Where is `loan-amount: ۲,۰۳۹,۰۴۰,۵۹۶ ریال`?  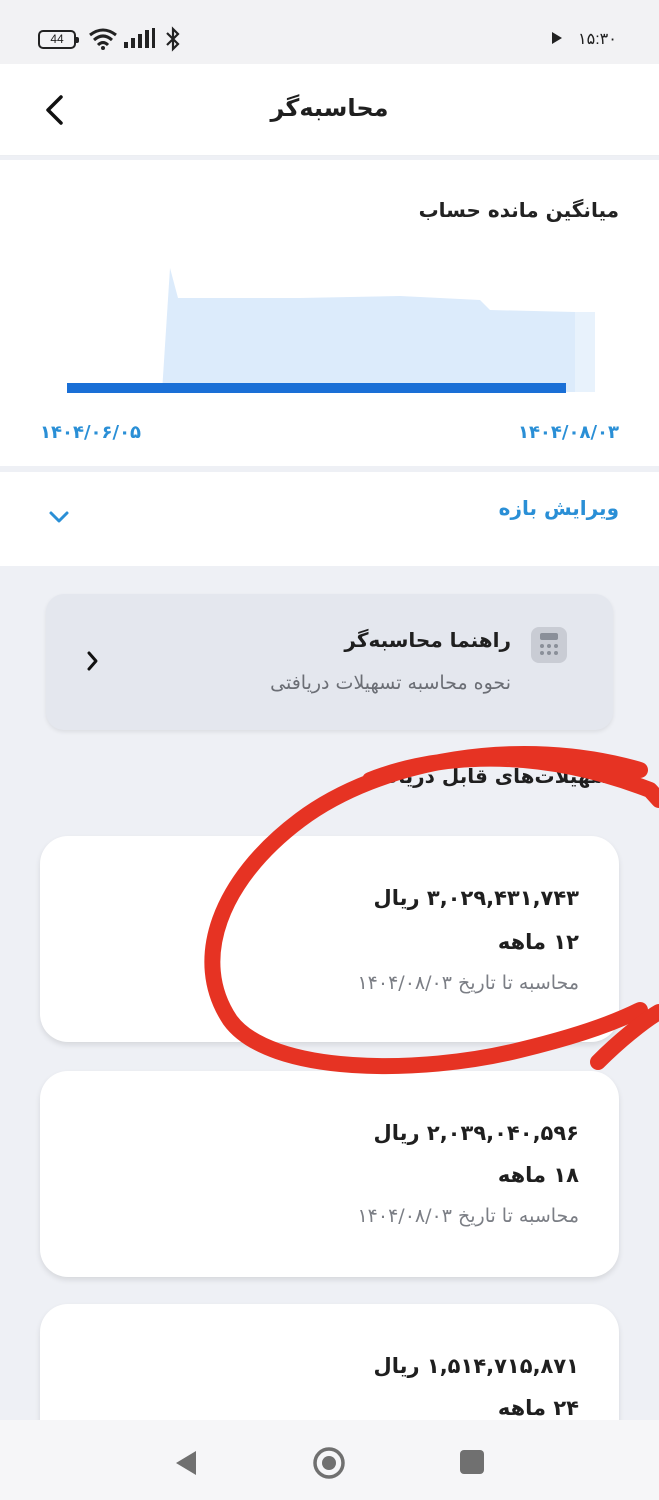
loan-amount: ۲,۰۳۹,۰۴۰,۵۹۶ ریال is located at coordinates (476, 1133).